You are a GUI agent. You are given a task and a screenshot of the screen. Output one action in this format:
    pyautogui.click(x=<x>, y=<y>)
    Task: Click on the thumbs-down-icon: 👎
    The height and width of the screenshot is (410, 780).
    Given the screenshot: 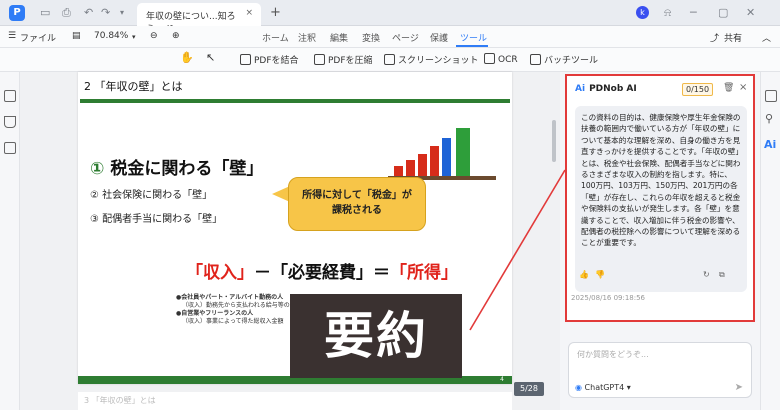 What is the action you would take?
    pyautogui.click(x=600, y=274)
    